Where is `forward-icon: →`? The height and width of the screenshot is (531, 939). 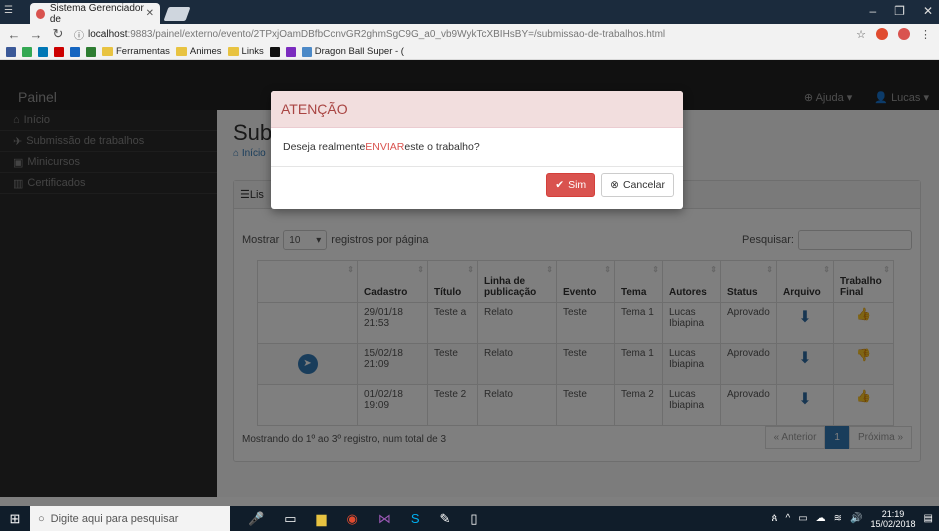 forward-icon: → is located at coordinates (36, 34).